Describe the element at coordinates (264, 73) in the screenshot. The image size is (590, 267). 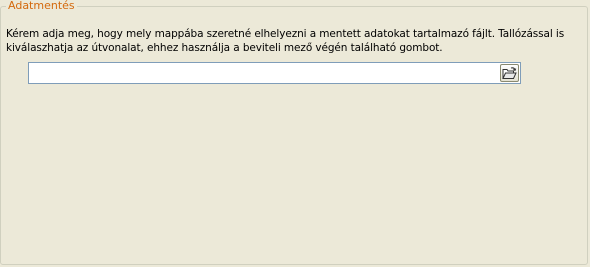
I see `save-path-input` at that location.